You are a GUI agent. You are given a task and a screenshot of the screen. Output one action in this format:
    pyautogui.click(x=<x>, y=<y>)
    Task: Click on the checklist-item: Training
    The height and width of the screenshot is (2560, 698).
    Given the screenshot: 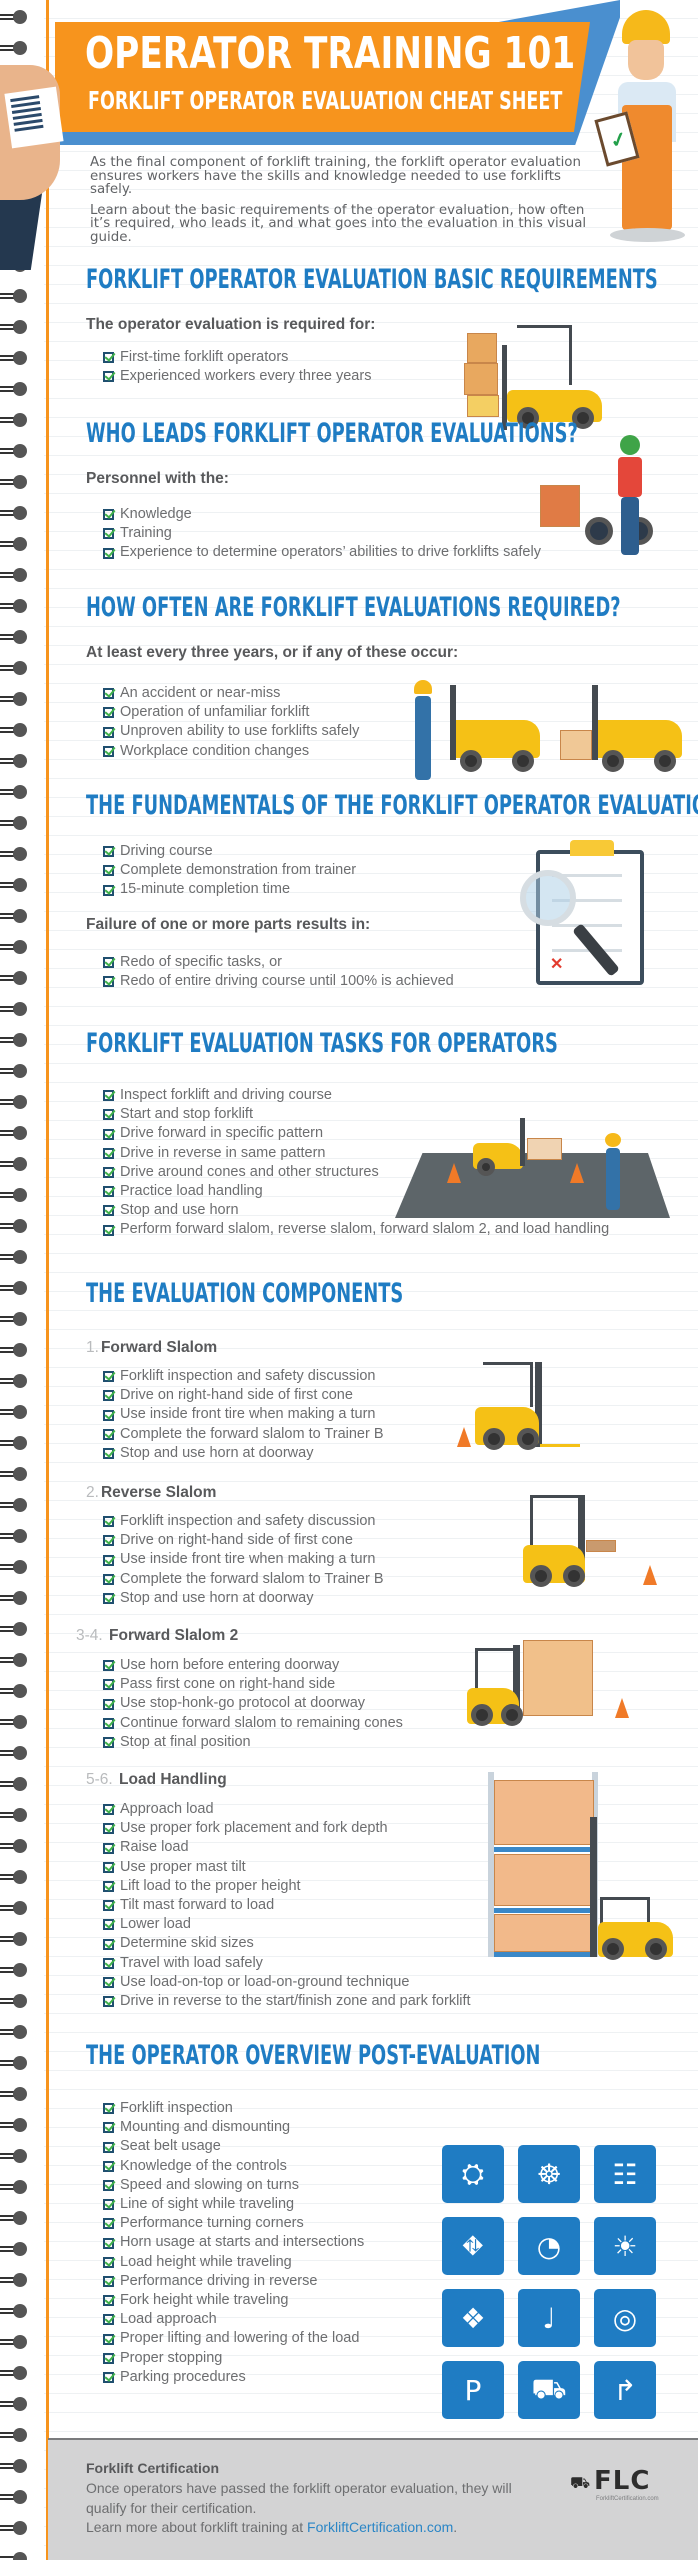 What is the action you would take?
    pyautogui.click(x=322, y=533)
    